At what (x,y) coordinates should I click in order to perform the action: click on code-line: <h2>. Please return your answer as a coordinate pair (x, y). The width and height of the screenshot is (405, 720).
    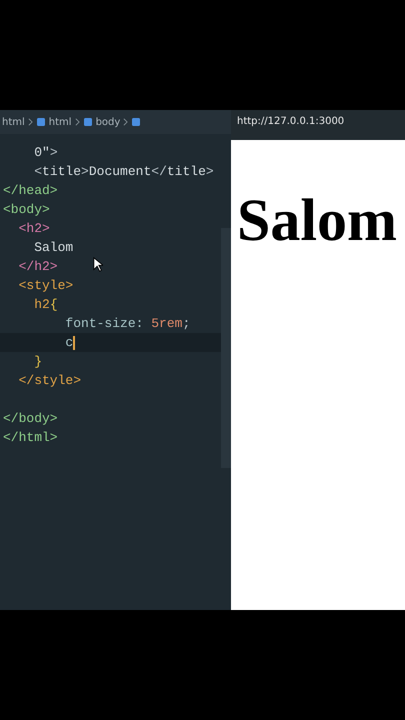
    Looking at the image, I should click on (34, 228).